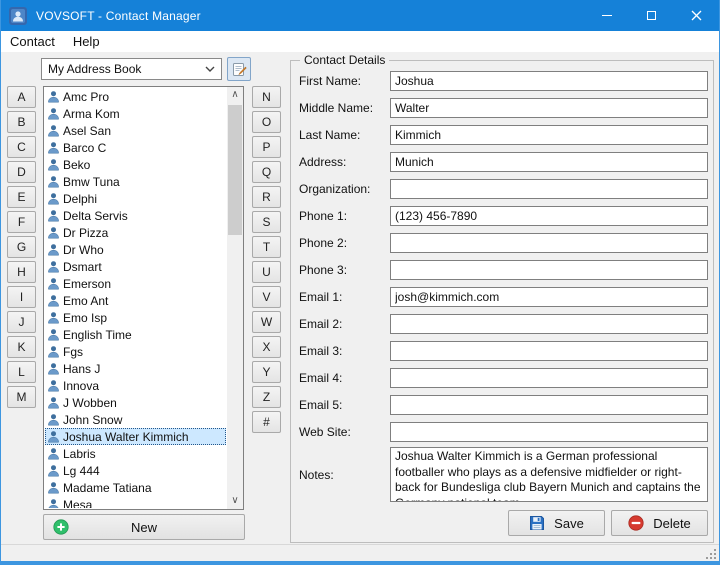  Describe the element at coordinates (135, 453) in the screenshot. I see `contact-list-item: Labris` at that location.